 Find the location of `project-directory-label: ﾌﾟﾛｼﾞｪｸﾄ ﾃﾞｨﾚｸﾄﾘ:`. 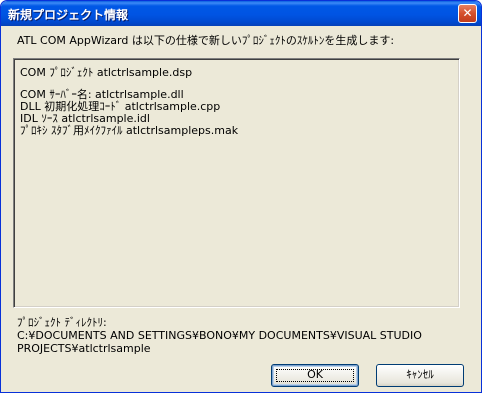

project-directory-label: ﾌﾟﾛｼﾞｪｸﾄ ﾃﾞｨﾚｸﾄﾘ: is located at coordinates (62, 322).